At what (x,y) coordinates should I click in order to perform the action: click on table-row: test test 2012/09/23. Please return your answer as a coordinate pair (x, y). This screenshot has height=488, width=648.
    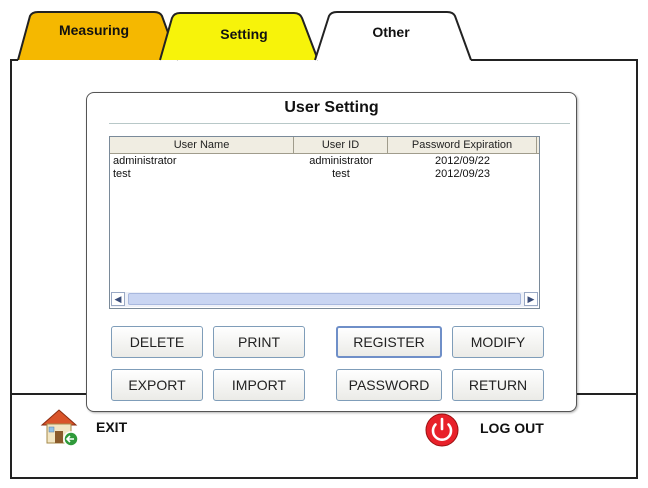
    Looking at the image, I should click on (324, 174).